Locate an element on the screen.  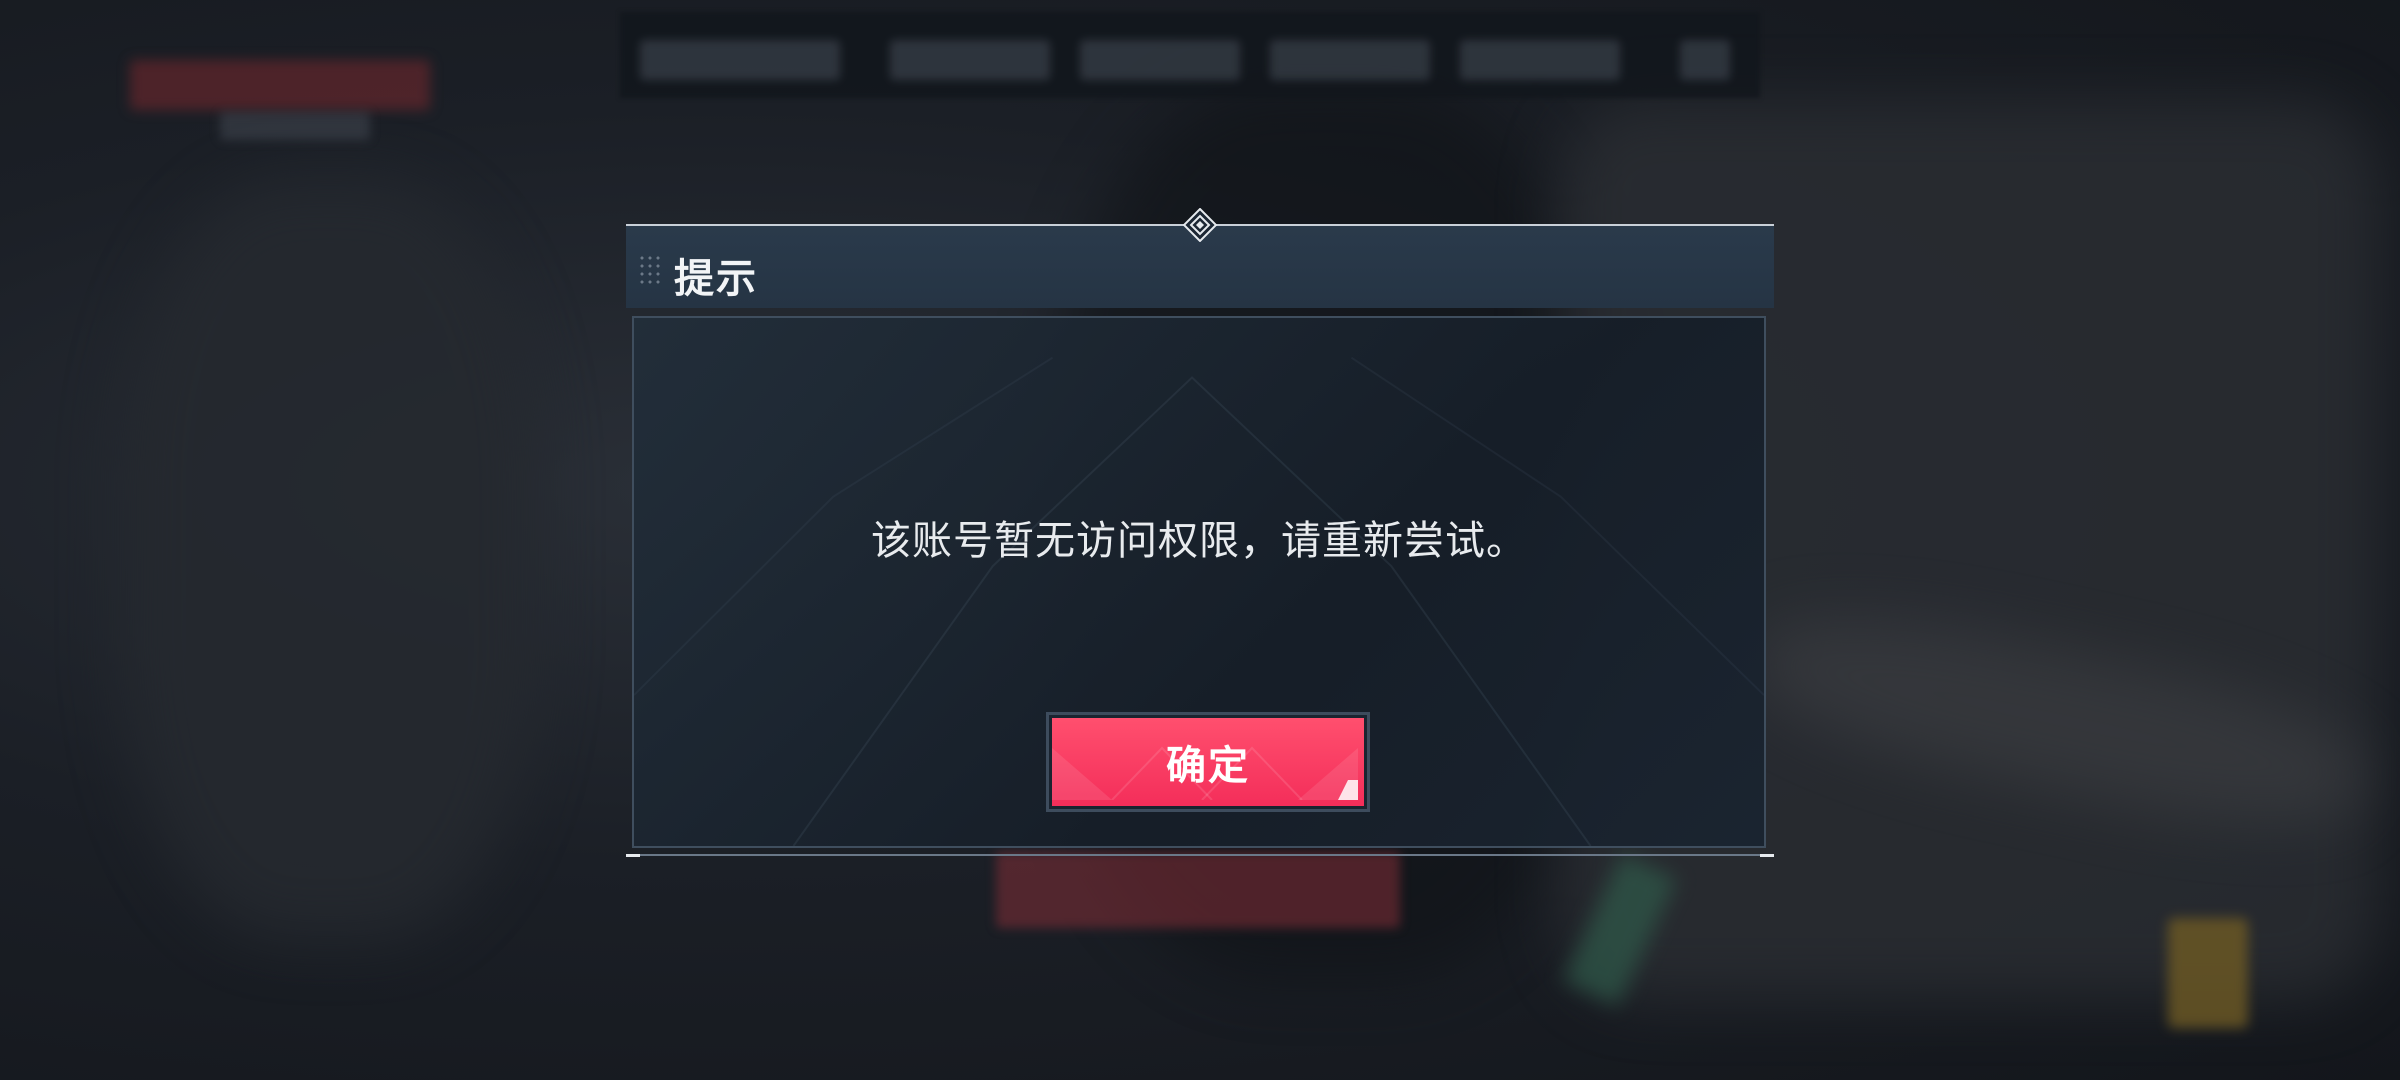
dialog-message: 该账号暂无访问权限，请重新尝试。 is located at coordinates (1199, 541).